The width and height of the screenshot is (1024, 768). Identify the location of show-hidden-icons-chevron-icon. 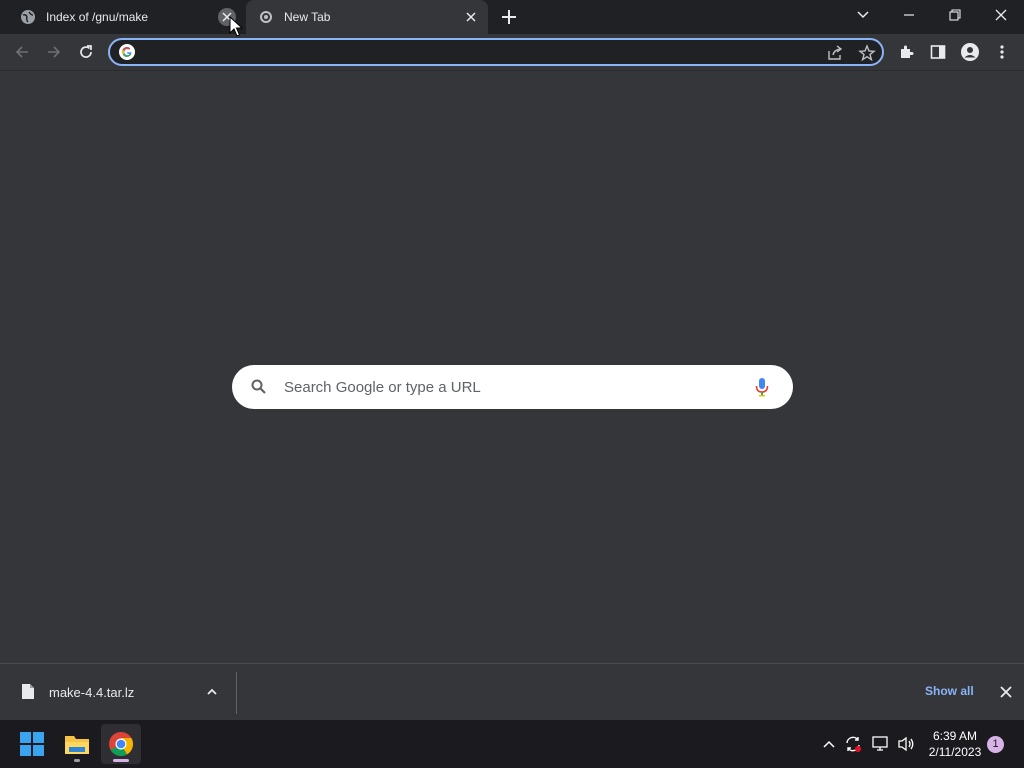
(829, 744).